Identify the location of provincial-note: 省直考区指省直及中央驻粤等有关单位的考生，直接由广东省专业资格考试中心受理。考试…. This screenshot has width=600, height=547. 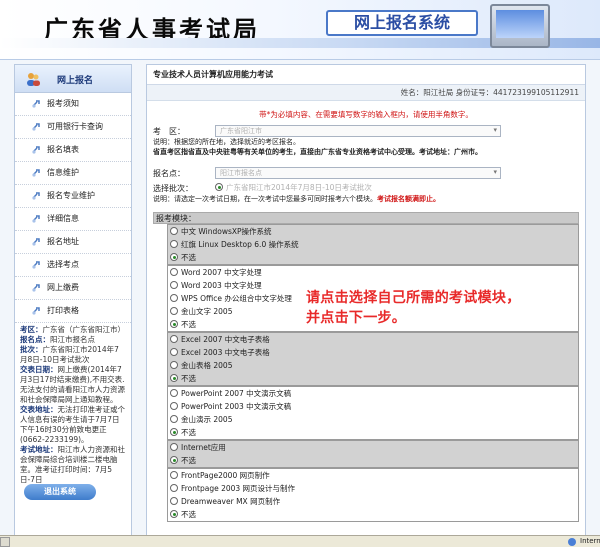
(317, 152).